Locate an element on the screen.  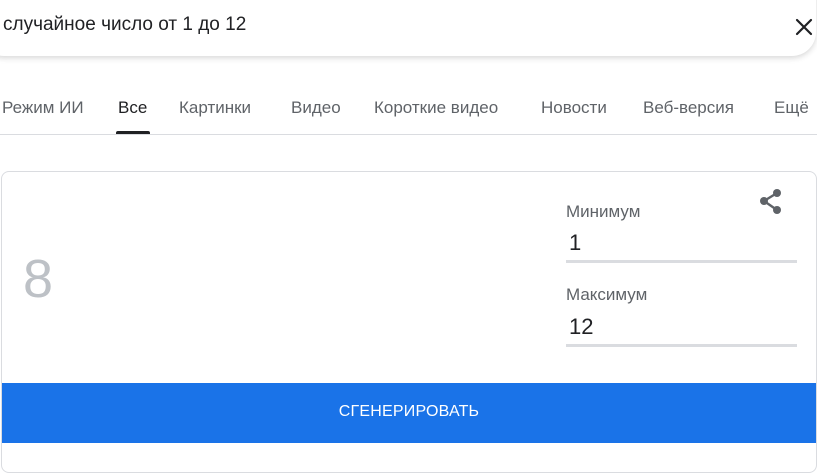
tab-all: Все is located at coordinates (132, 108).